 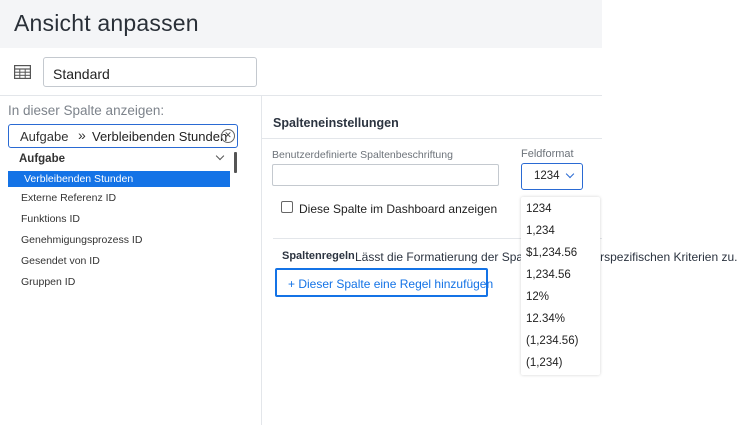 What do you see at coordinates (398, 209) in the screenshot?
I see `dashboard-checkbox-label: Diese Spalte im Dashboard anzeigen` at bounding box center [398, 209].